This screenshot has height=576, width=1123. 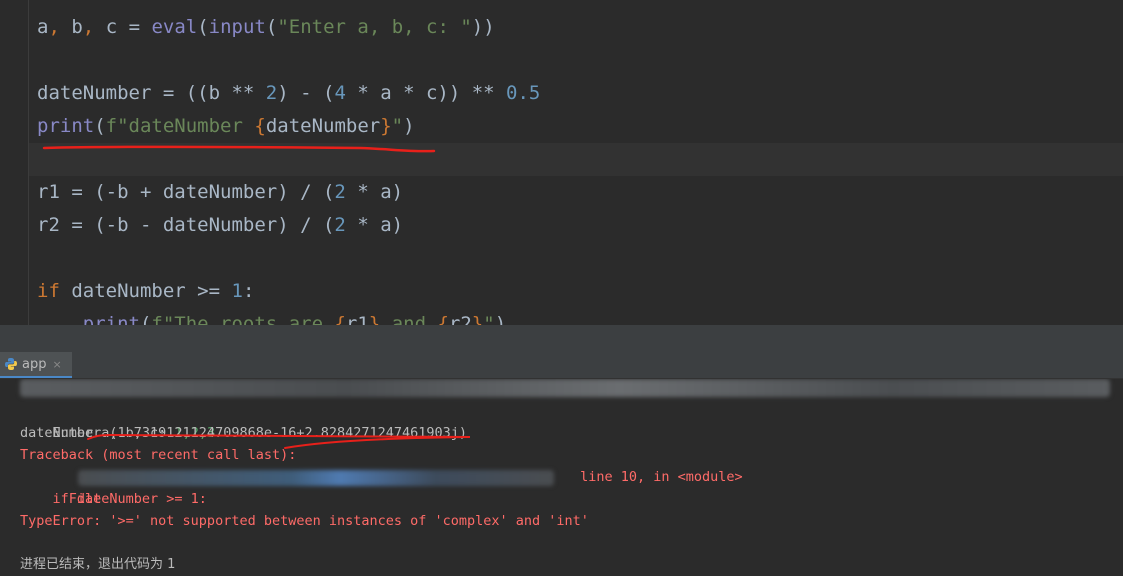 I want to click on traceback-source-line: if dateNumber >= 1:, so click(x=113, y=499).